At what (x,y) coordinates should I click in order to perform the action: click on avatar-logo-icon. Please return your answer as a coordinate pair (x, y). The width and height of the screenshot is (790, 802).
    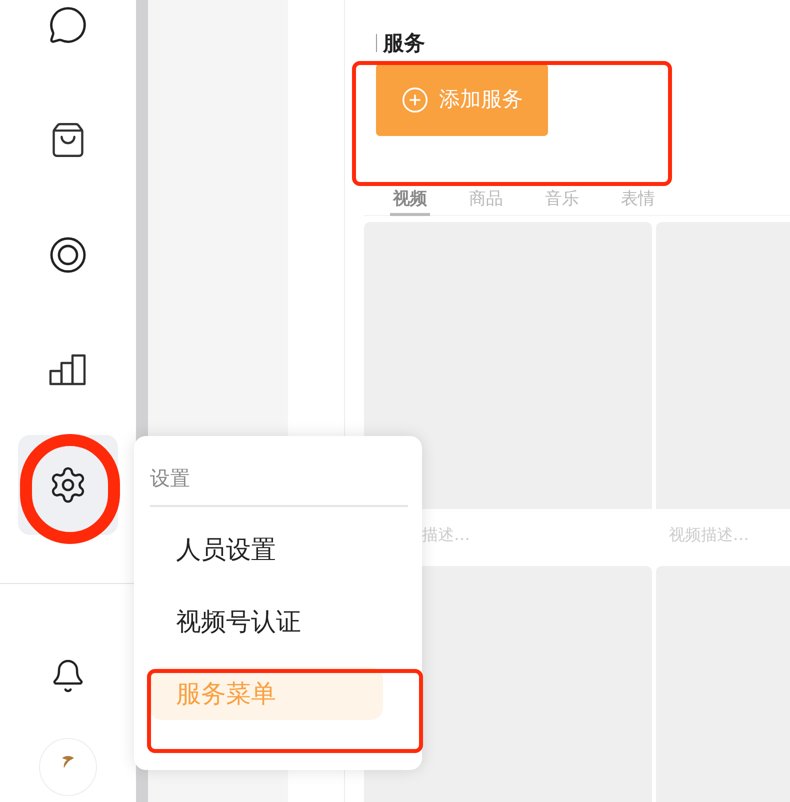
    Looking at the image, I should click on (68, 762).